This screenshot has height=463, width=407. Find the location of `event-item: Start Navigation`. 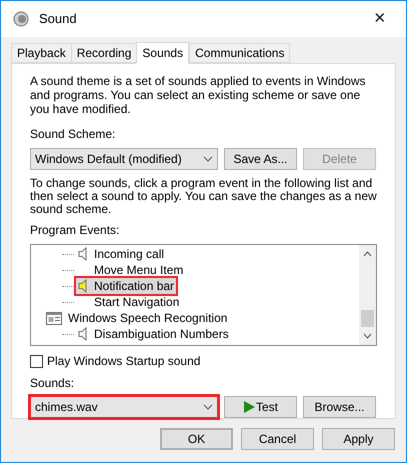

event-item: Start Navigation is located at coordinates (129, 302).